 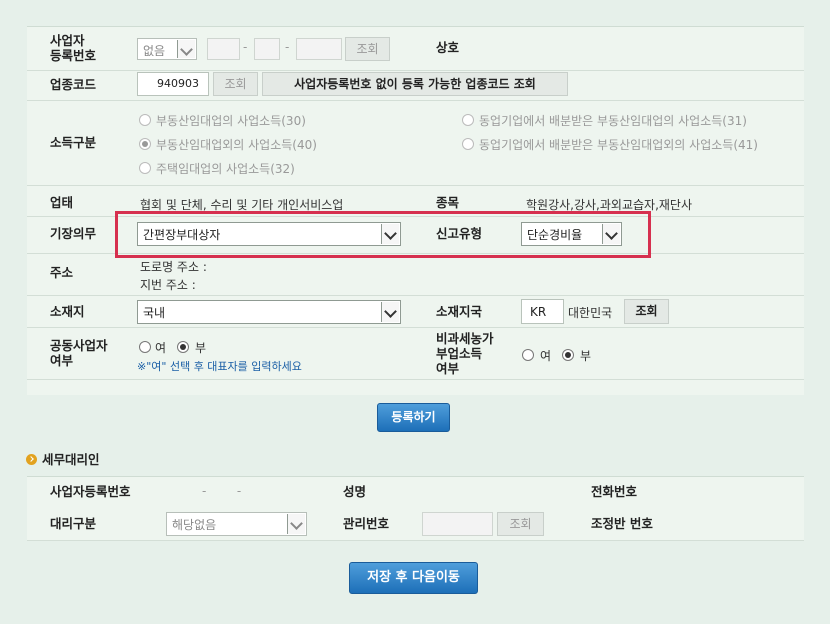 I want to click on country-lookup-button: 조회, so click(x=646, y=311).